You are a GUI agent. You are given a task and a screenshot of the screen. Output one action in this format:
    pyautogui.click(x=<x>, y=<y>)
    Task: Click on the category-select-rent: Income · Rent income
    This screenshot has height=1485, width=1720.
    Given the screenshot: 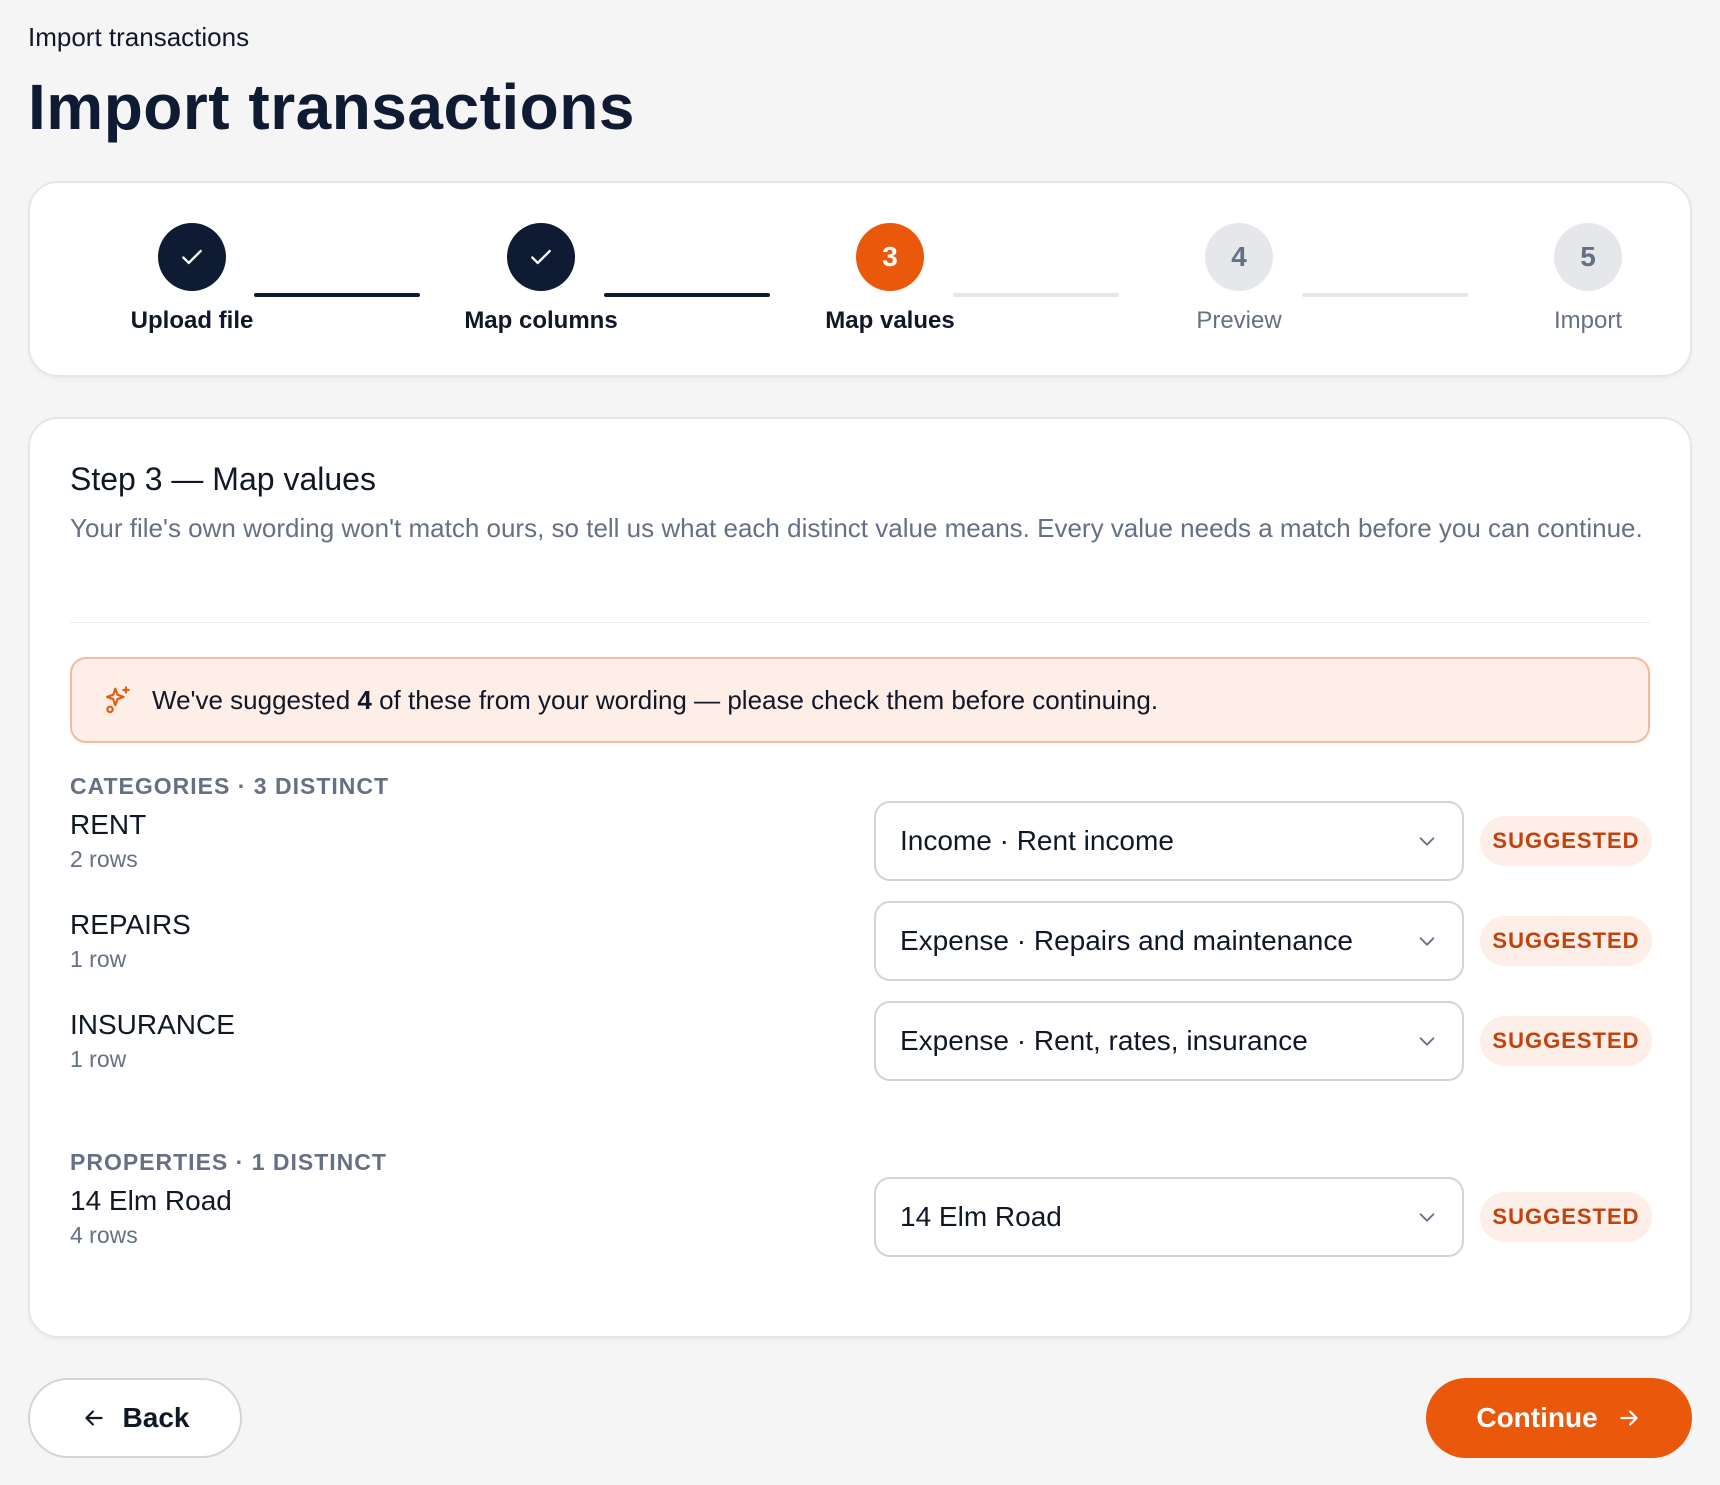 What is the action you would take?
    pyautogui.click(x=1169, y=841)
    